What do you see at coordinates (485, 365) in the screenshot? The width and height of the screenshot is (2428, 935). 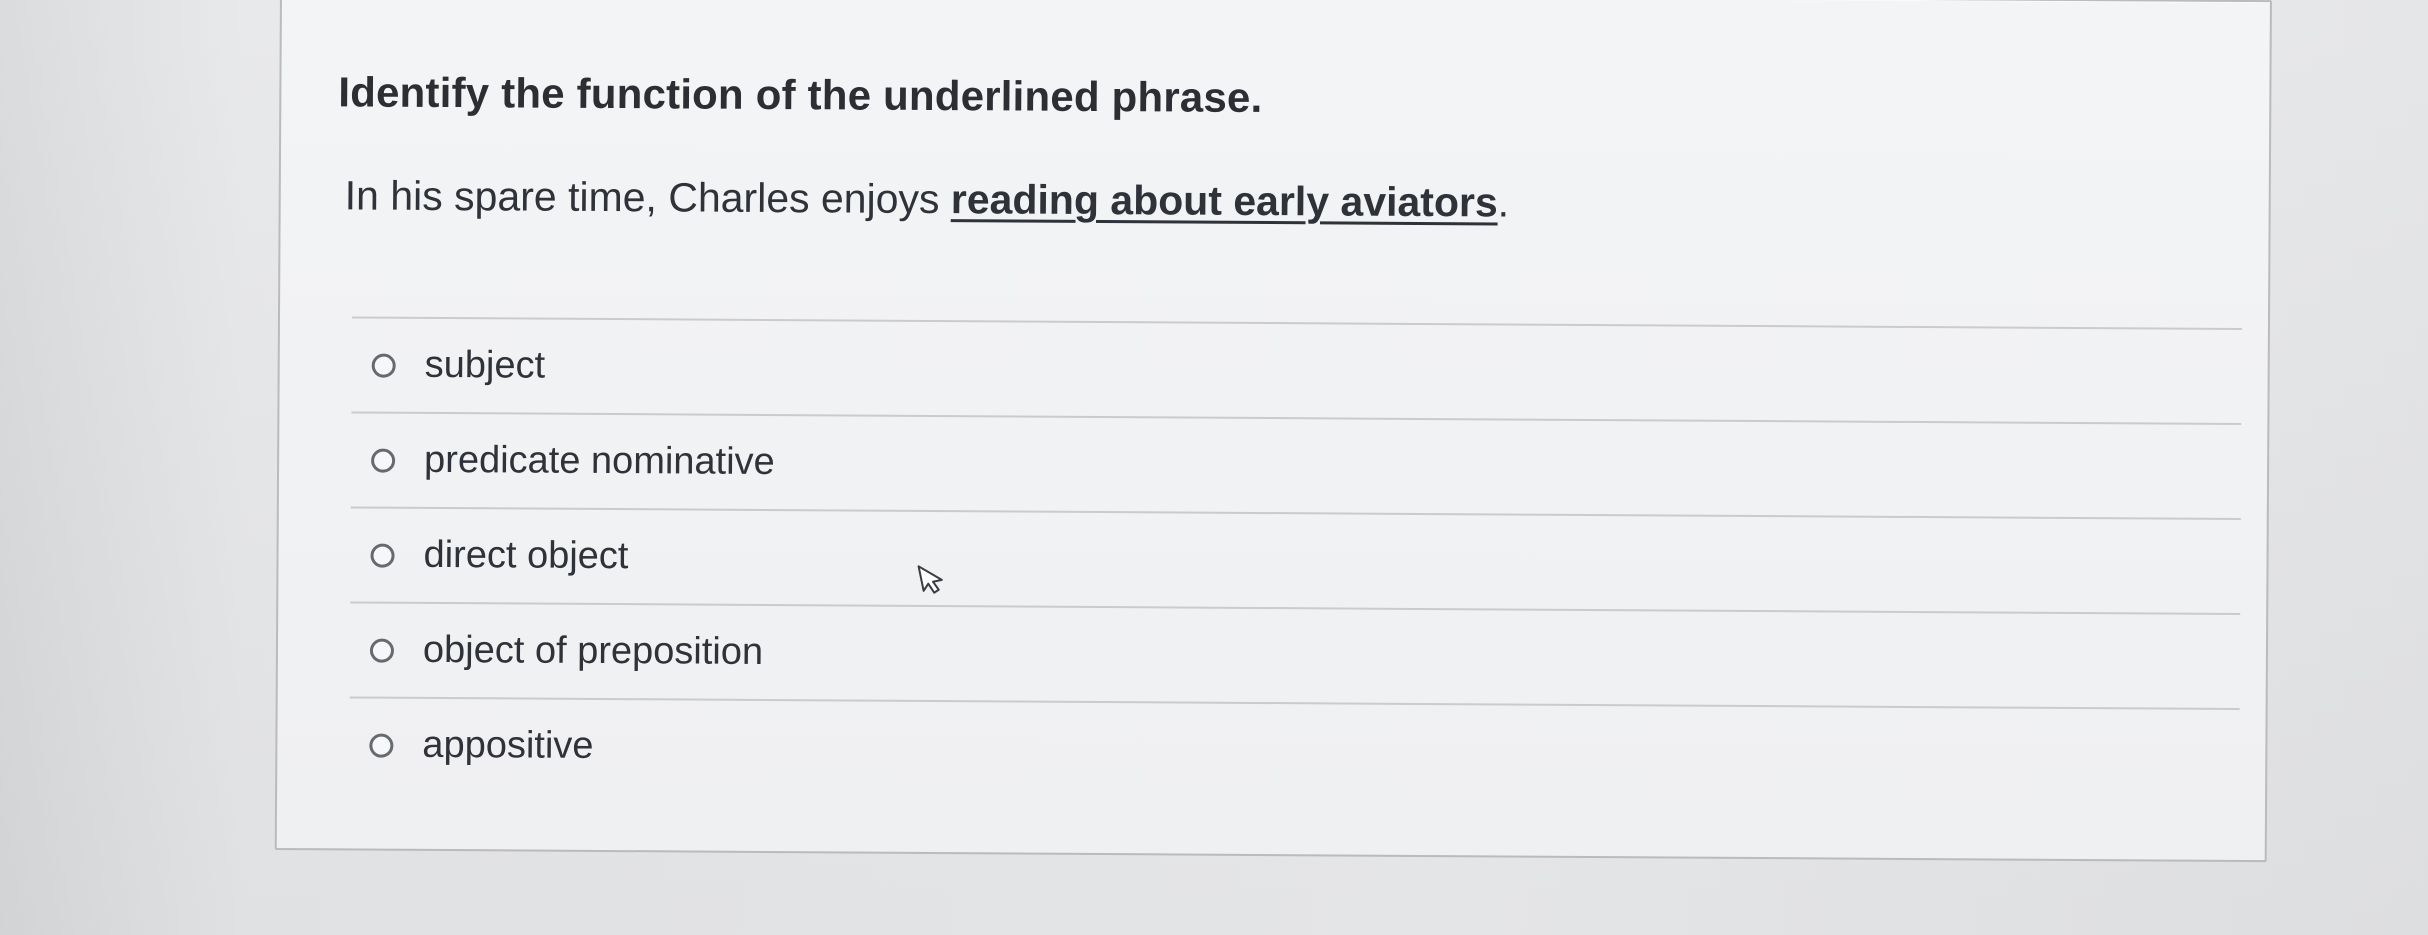 I see `answer-label: subject` at bounding box center [485, 365].